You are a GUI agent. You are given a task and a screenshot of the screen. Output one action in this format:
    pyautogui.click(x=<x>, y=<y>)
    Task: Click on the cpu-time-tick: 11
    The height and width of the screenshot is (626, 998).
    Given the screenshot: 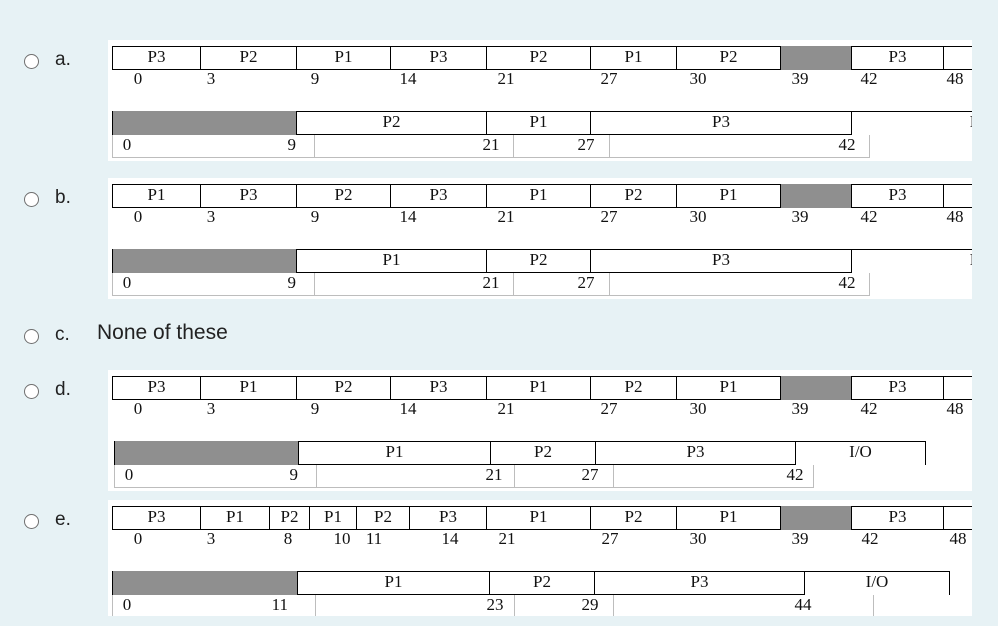 What is the action you would take?
    pyautogui.click(x=374, y=538)
    